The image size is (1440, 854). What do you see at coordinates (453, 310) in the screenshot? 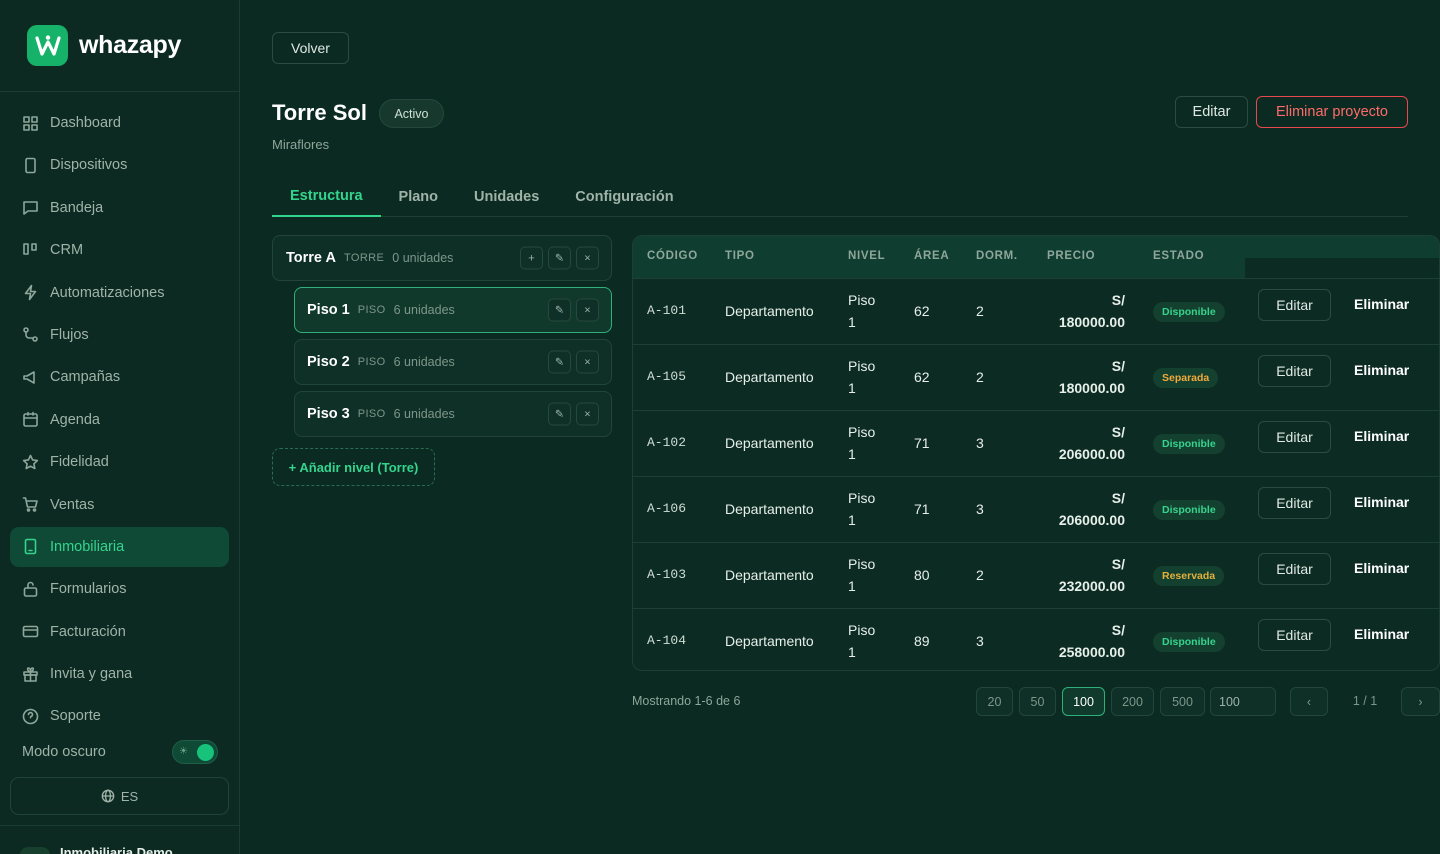
I see `tree-node-floor: Piso 1 PISO 6 unidades ✎ ×` at bounding box center [453, 310].